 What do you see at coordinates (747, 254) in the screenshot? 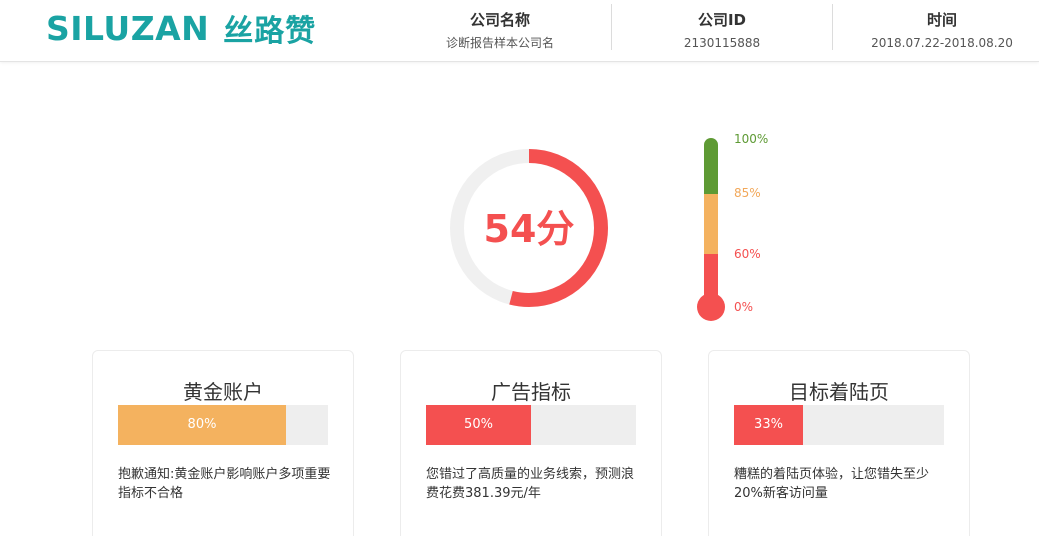
I see `thermometer-label-60: 60%` at bounding box center [747, 254].